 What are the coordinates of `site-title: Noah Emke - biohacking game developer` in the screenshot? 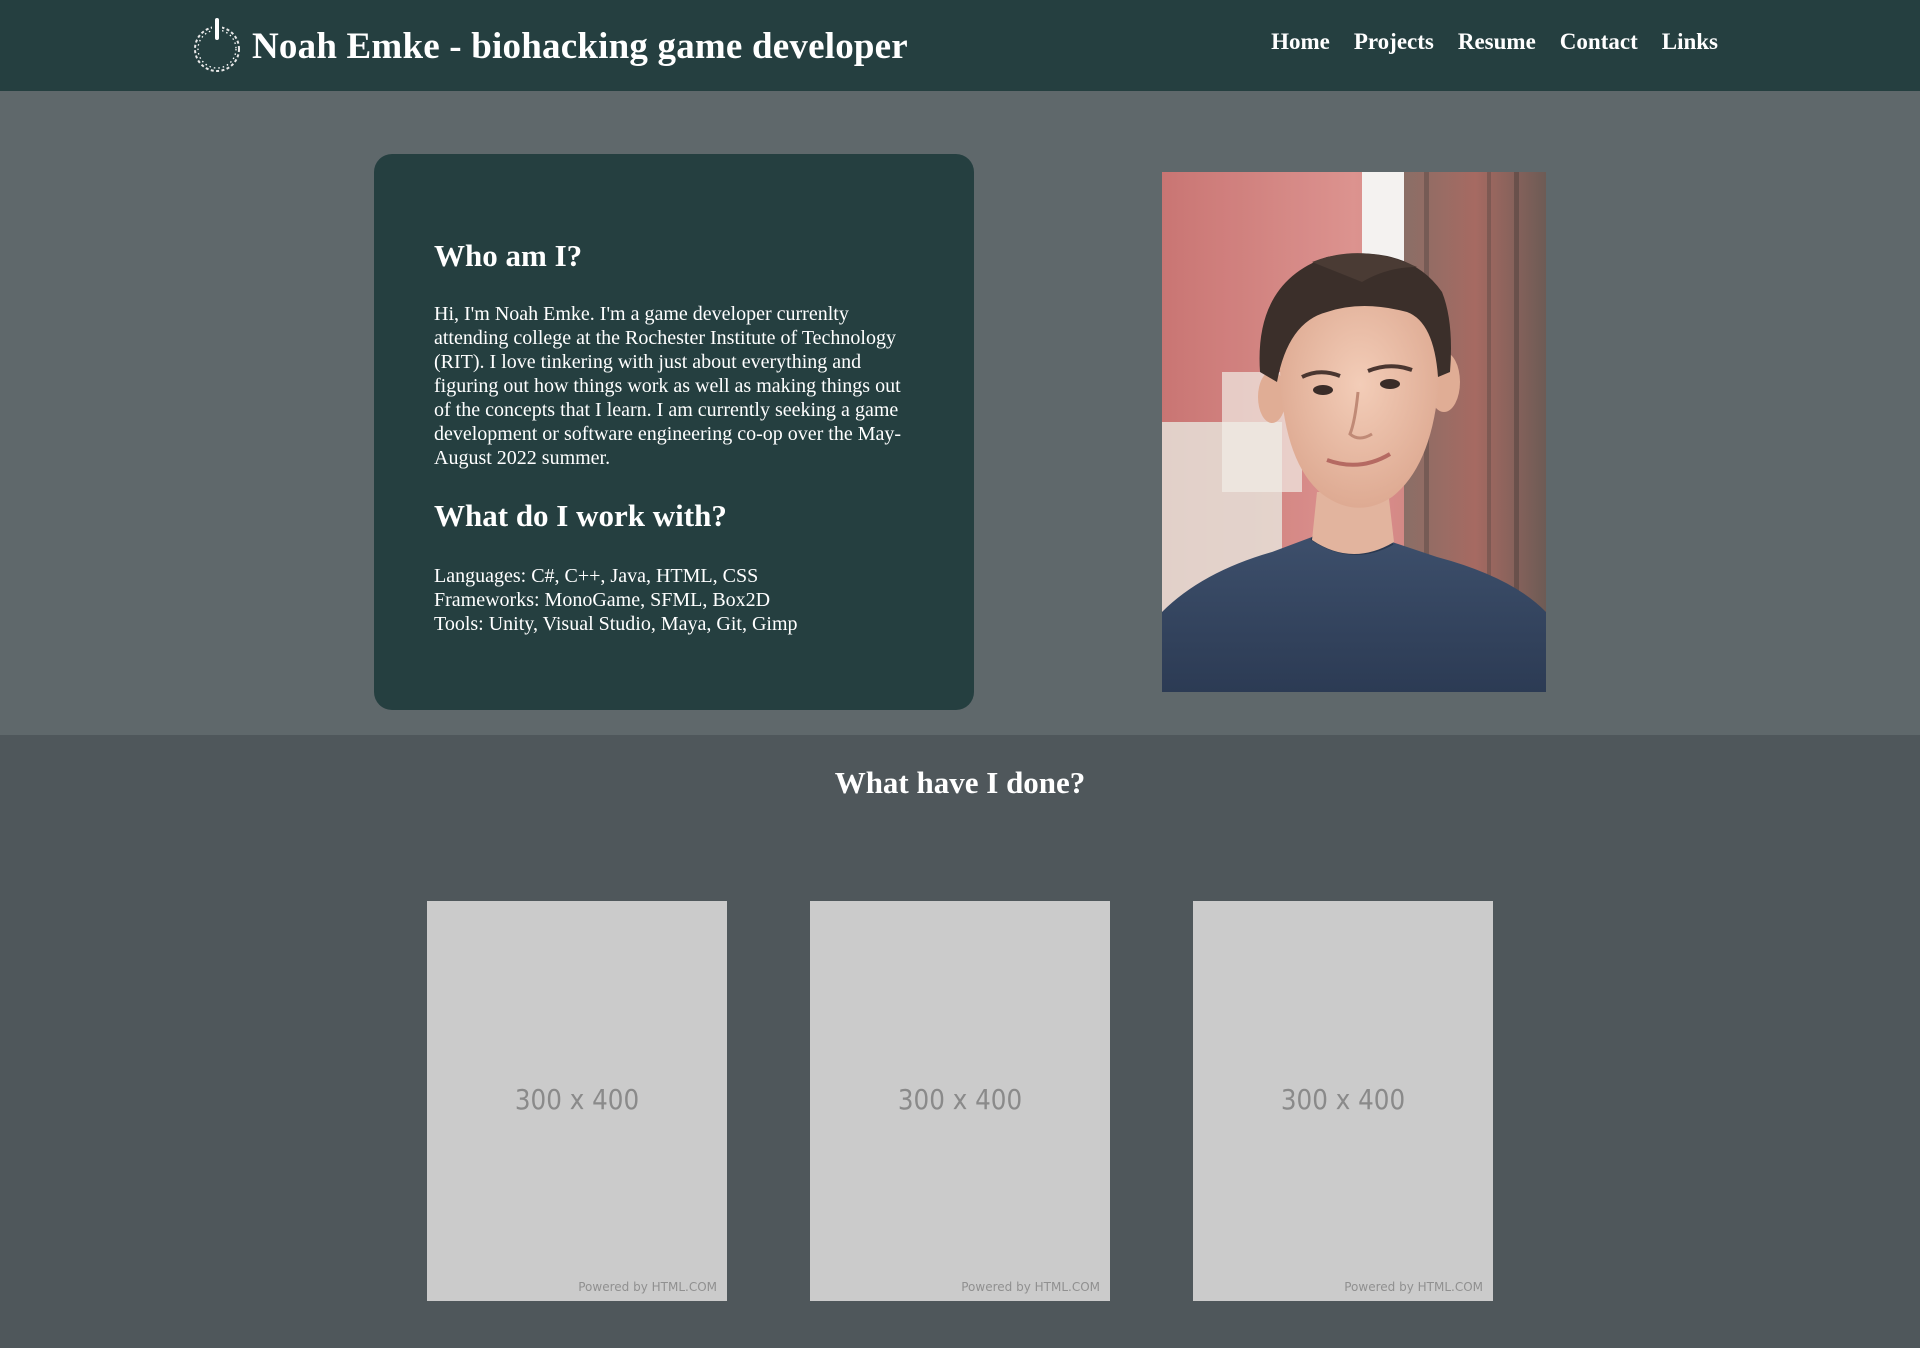 It's located at (580, 46).